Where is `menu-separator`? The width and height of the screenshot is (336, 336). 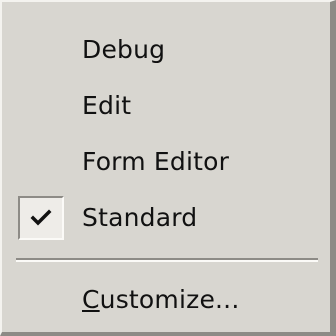 menu-separator is located at coordinates (167, 260).